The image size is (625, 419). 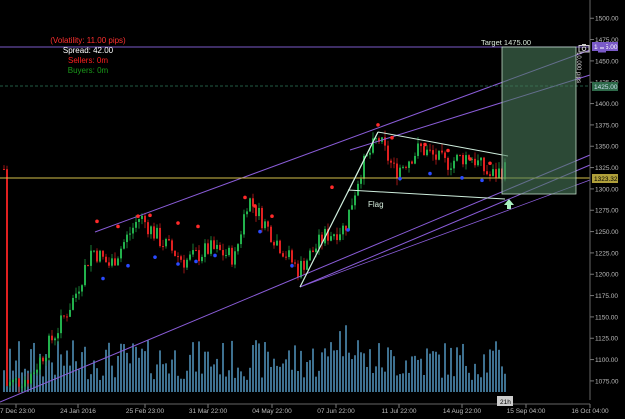 I want to click on timeframe-label: 21h, so click(x=505, y=402).